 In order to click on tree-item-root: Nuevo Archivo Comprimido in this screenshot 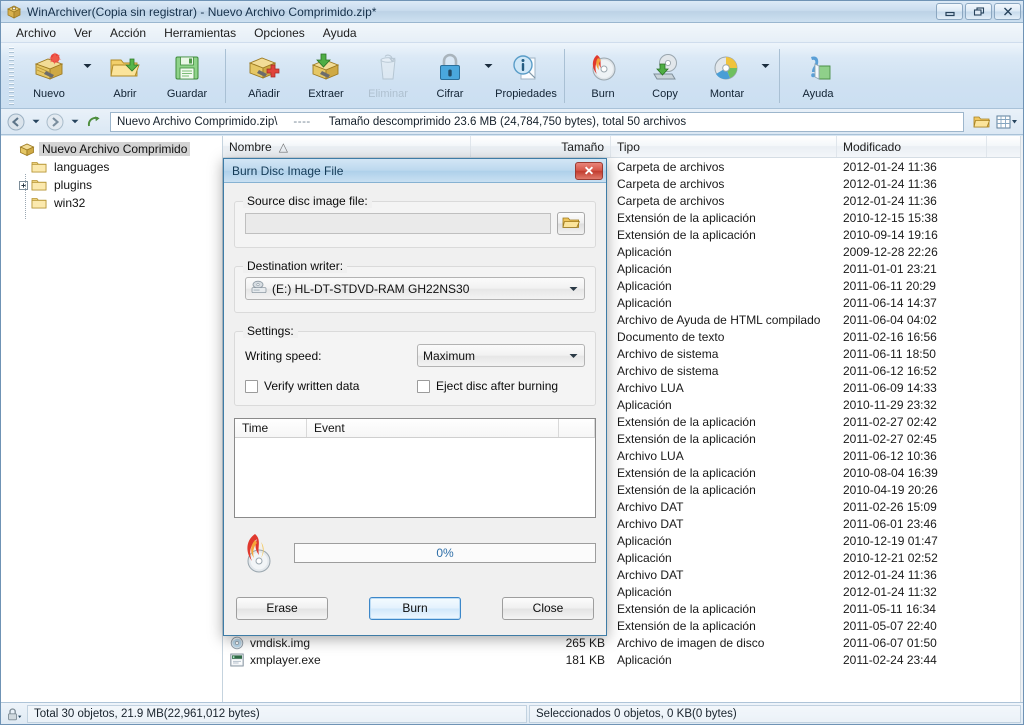, I will do `click(113, 149)`.